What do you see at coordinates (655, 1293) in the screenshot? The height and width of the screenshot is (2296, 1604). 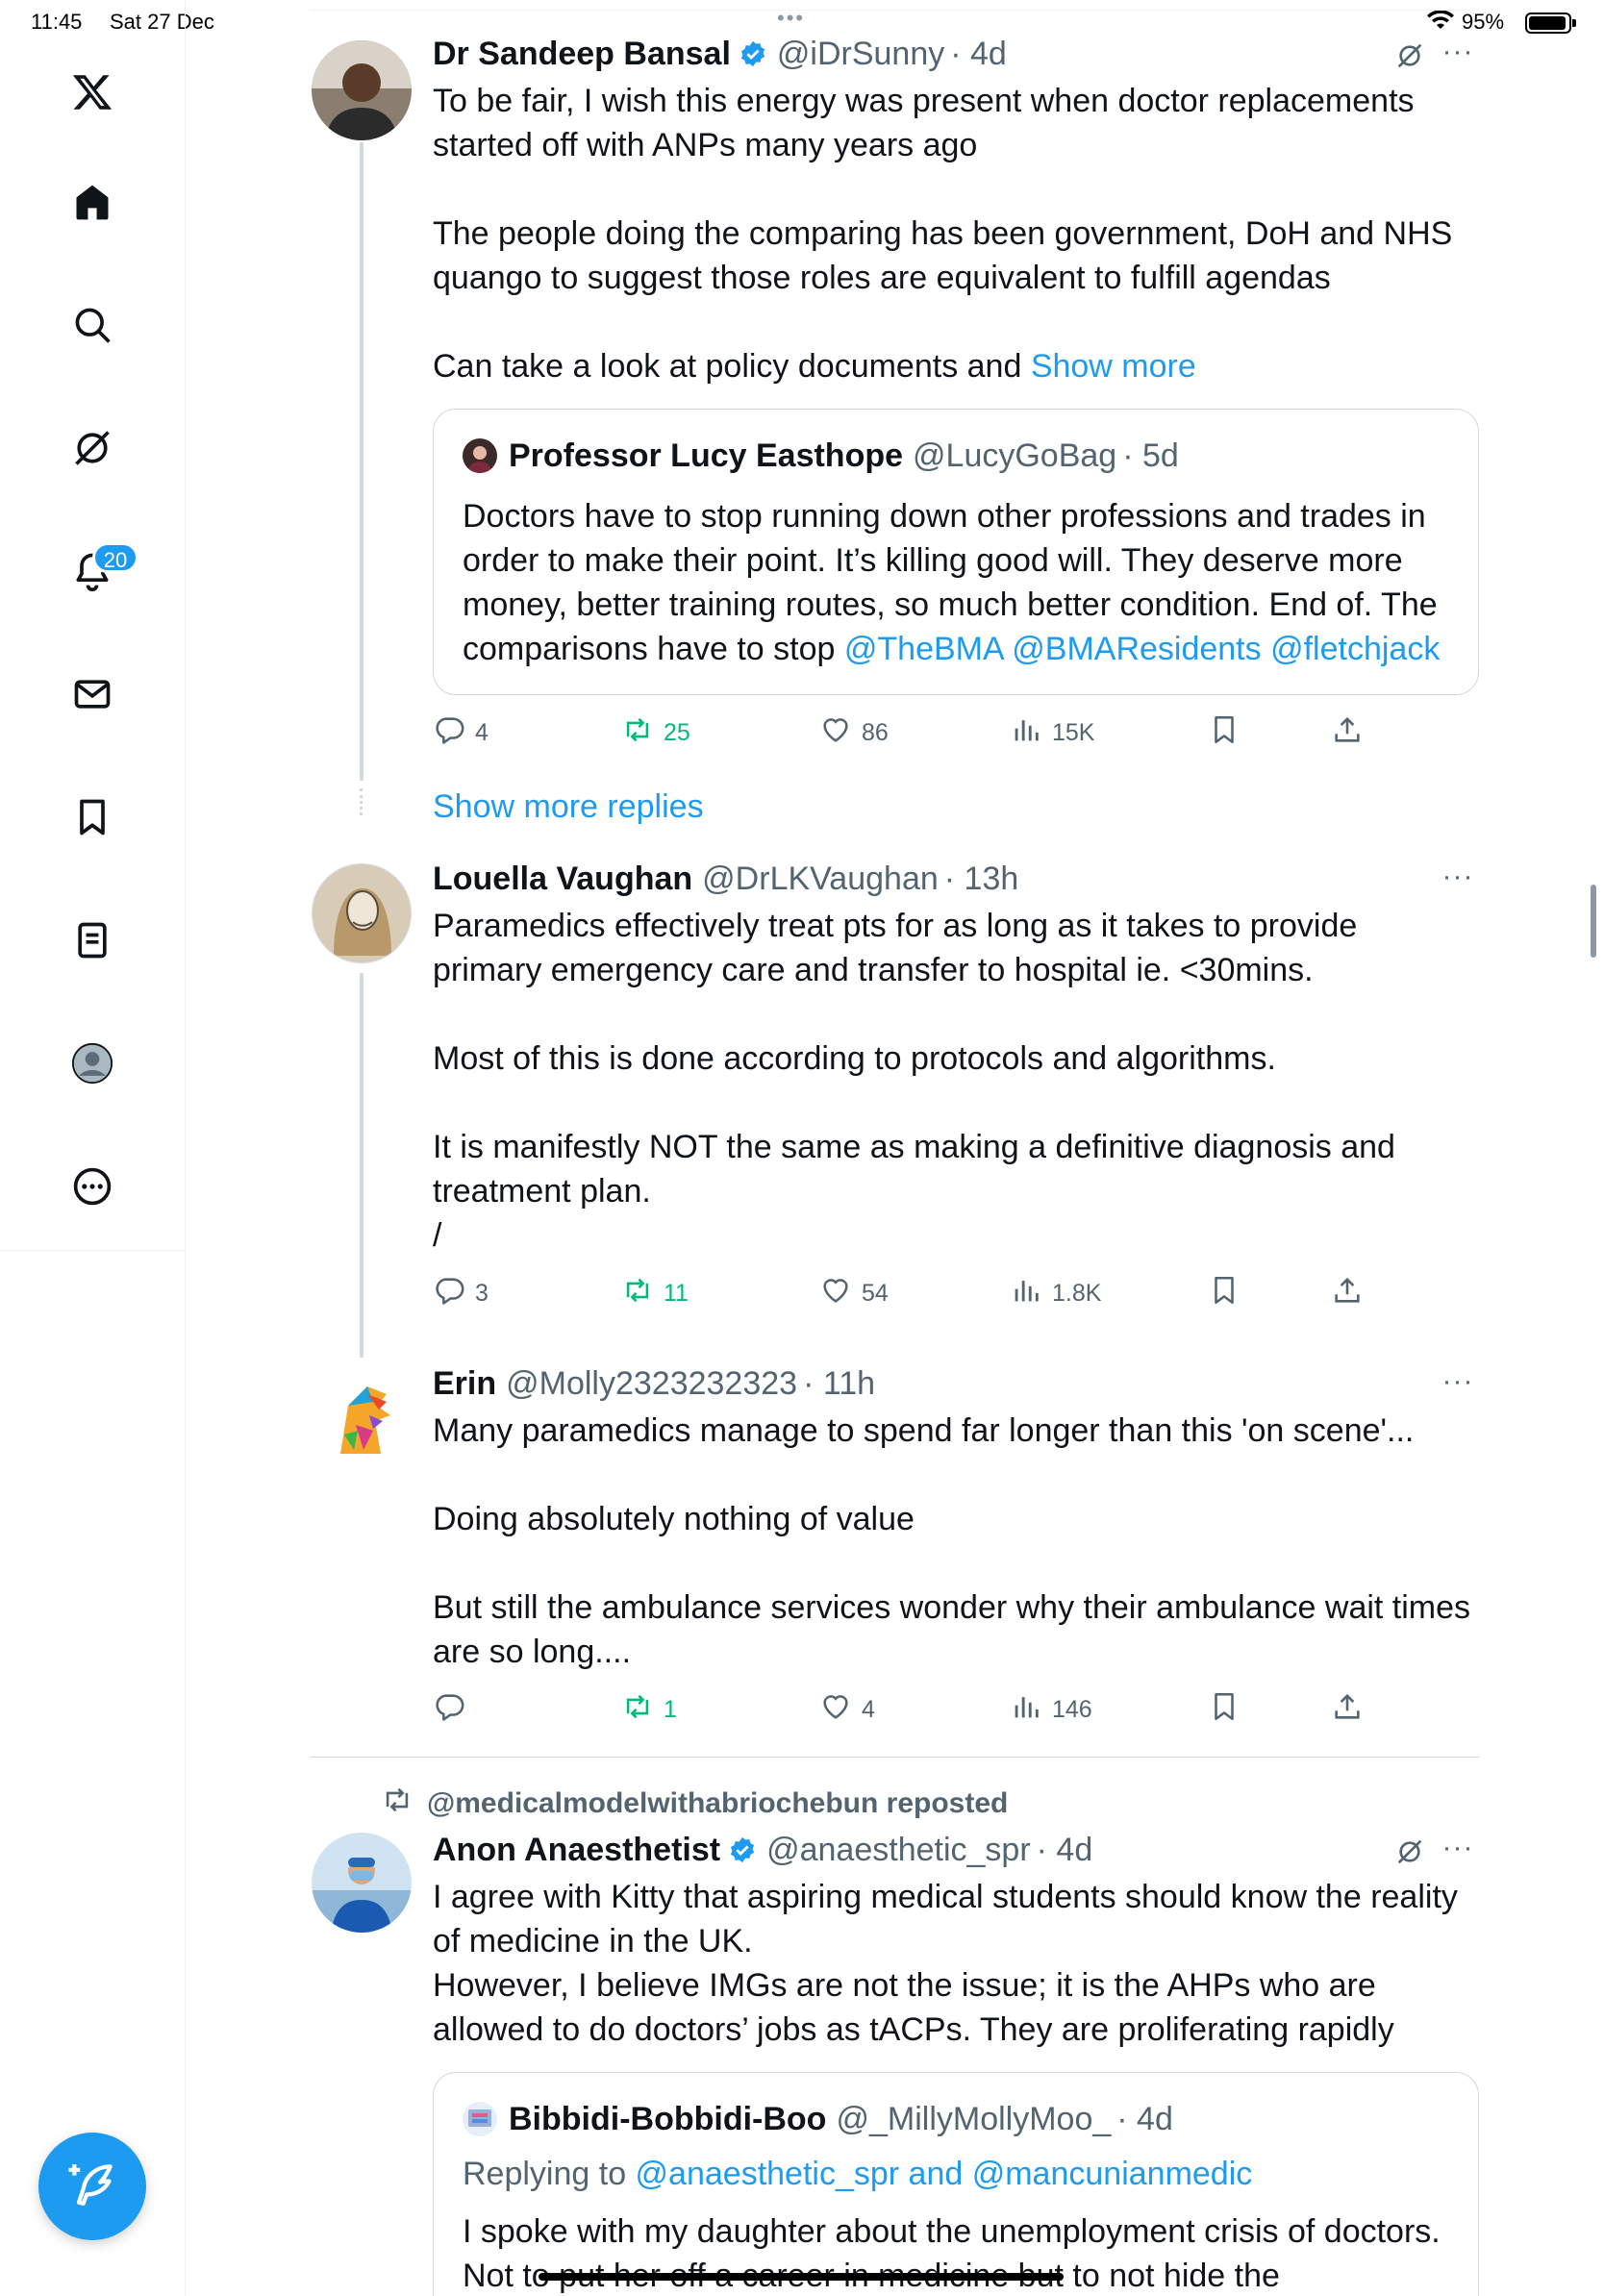 I see `repost-button: 11` at bounding box center [655, 1293].